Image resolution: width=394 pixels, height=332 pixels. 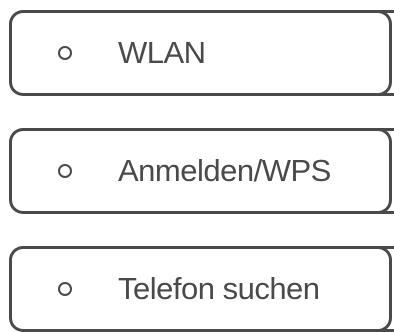 What do you see at coordinates (219, 288) in the screenshot?
I see `find-phone-button-label: Telefon suchen` at bounding box center [219, 288].